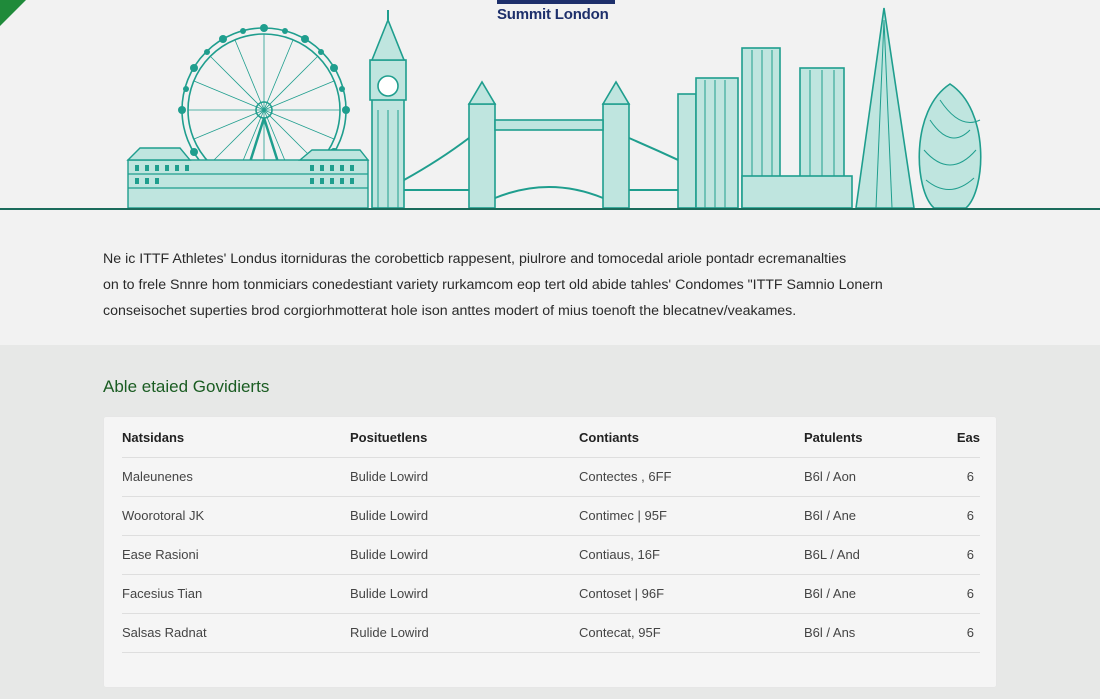 This screenshot has width=1100, height=699. Describe the element at coordinates (874, 438) in the screenshot. I see `column-header: Patulents` at that location.